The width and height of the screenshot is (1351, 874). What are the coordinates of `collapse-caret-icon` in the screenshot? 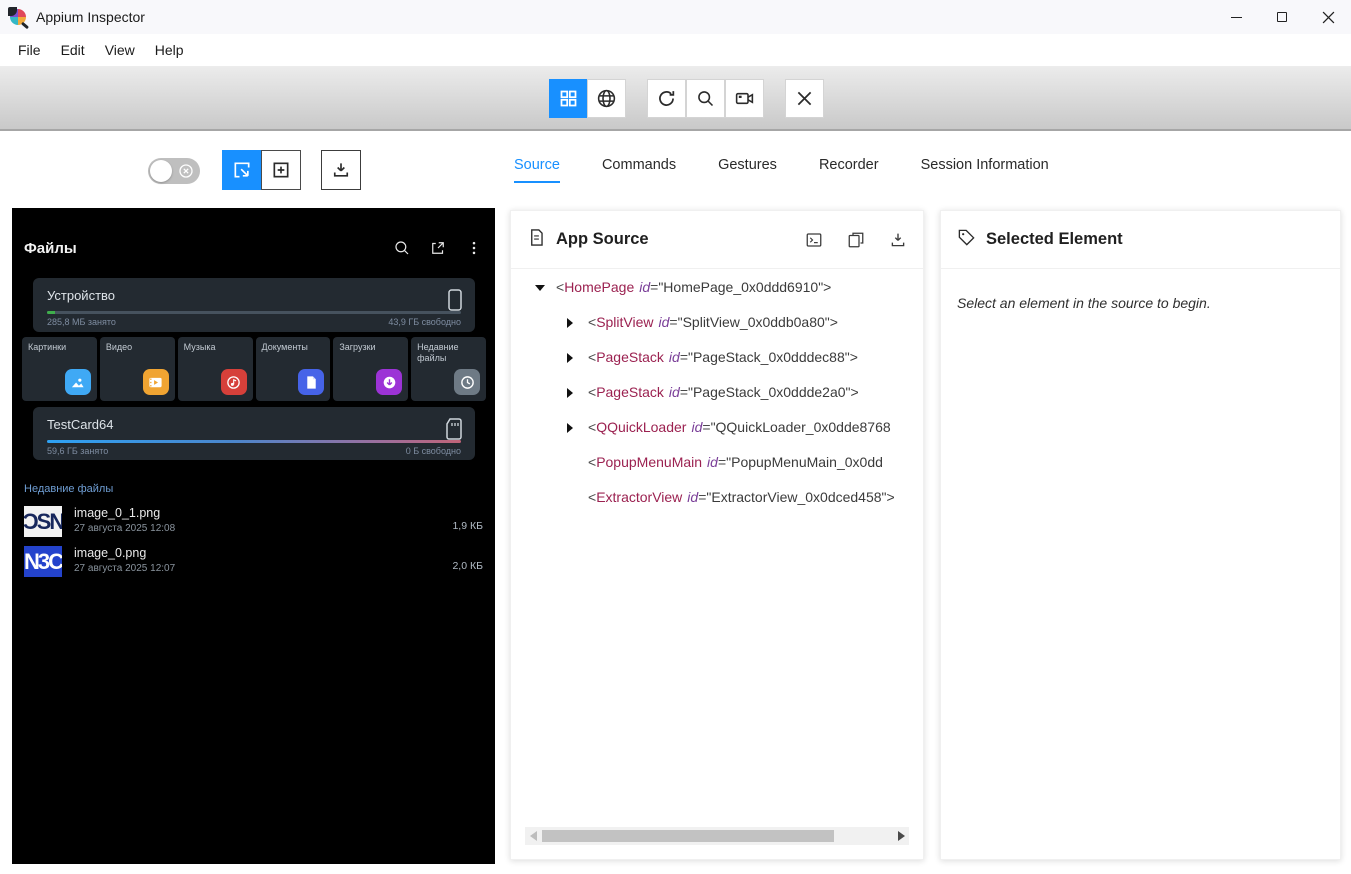 It's located at (541, 287).